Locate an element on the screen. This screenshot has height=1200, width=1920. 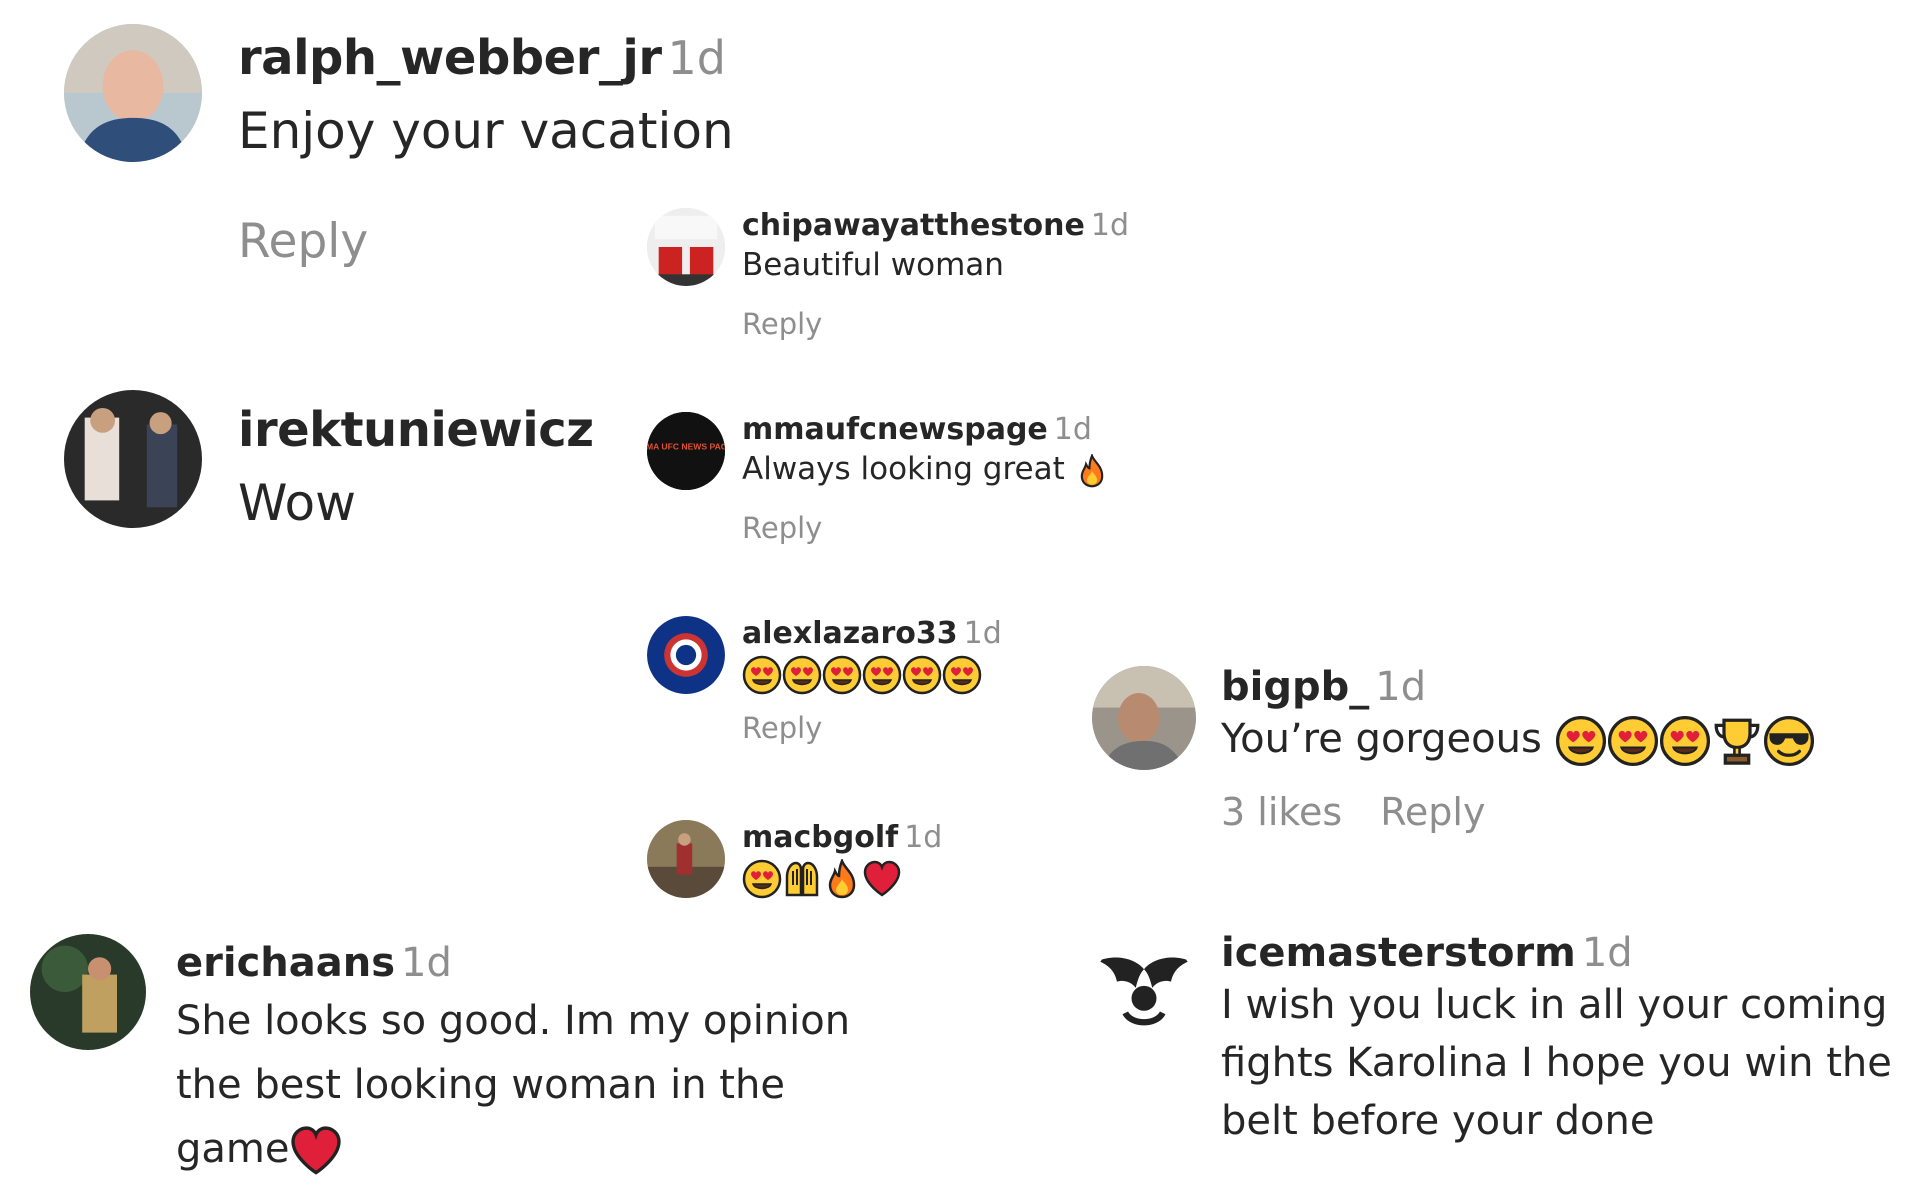
comment-text-line-2: the best looking woman in the is located at coordinates (480, 1085).